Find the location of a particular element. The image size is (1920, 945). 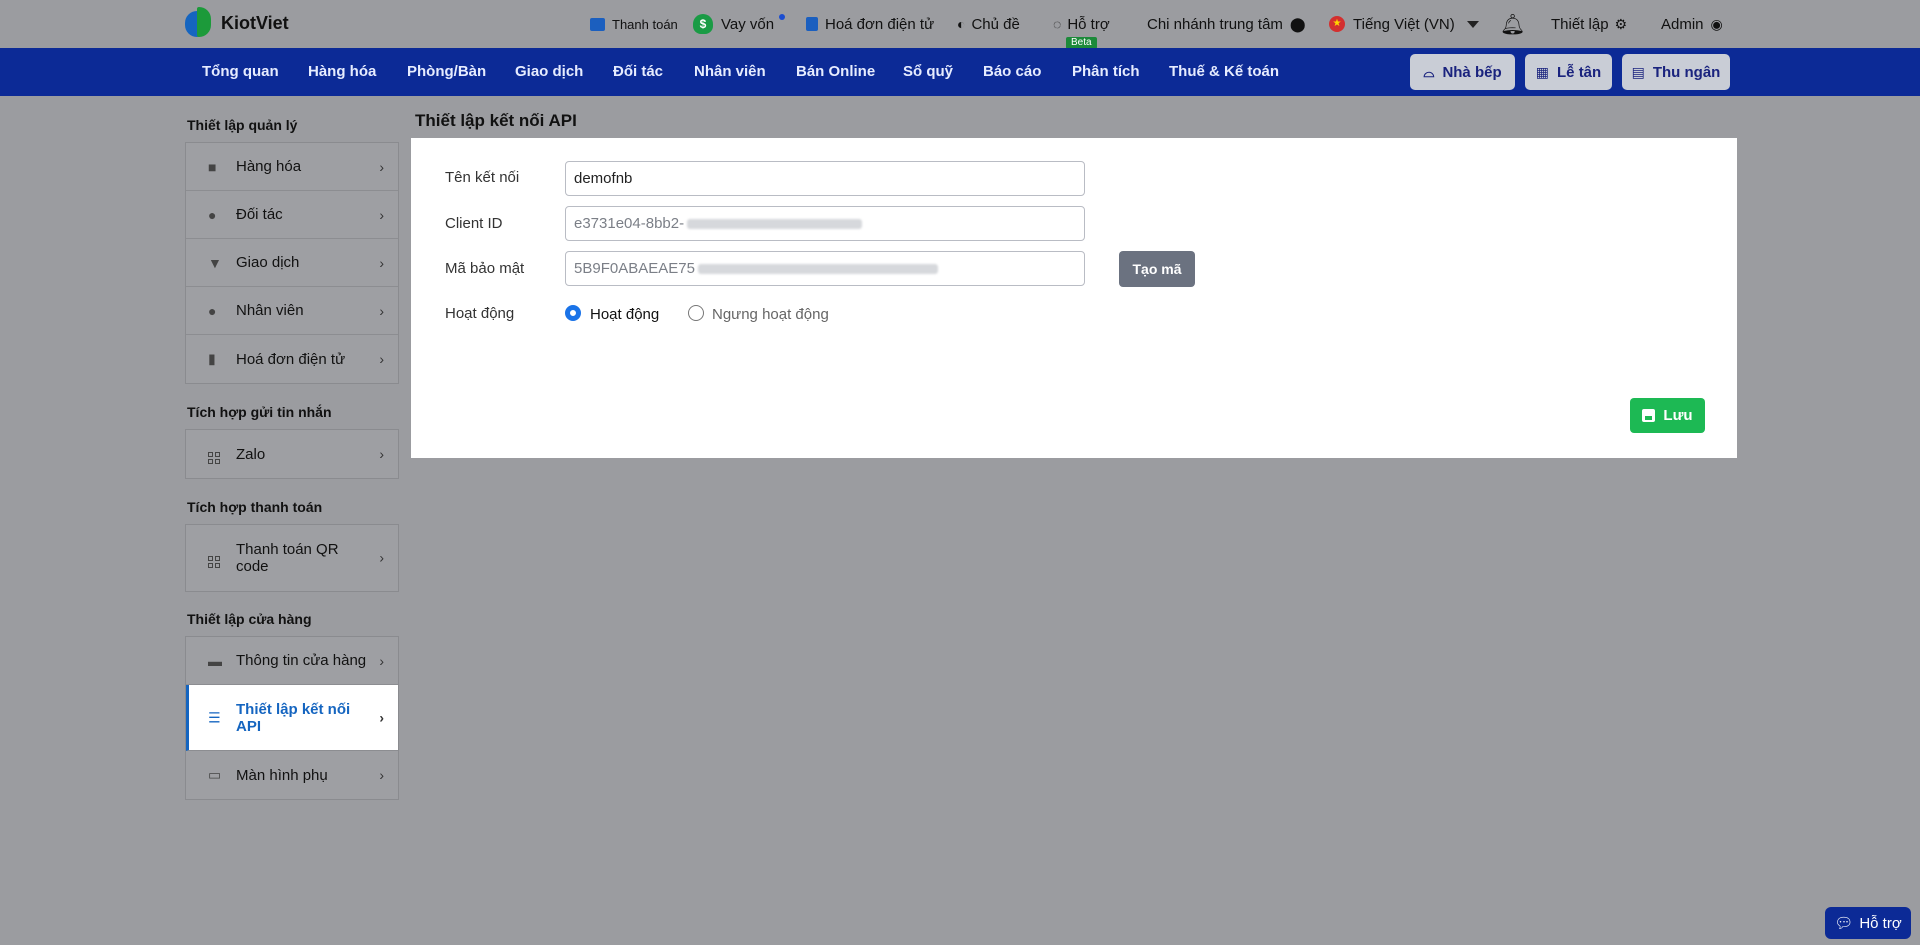

sliders-icon: ☰ is located at coordinates (214, 717).